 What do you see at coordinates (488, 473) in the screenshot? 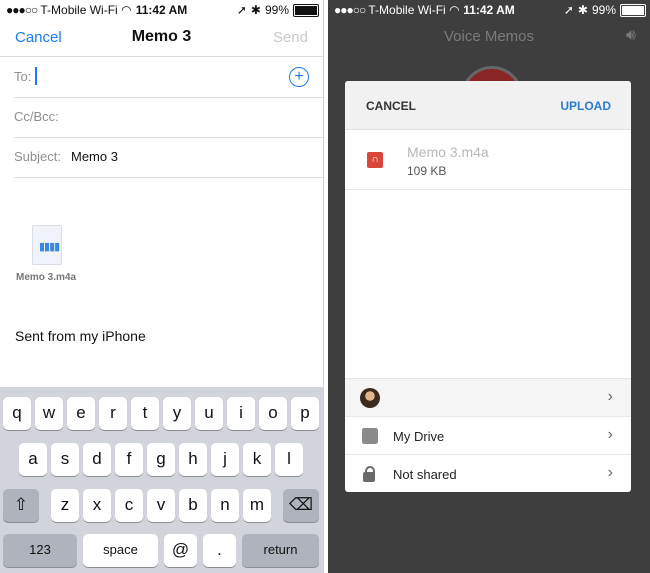
I see `sharing-row: Not shared ›` at bounding box center [488, 473].